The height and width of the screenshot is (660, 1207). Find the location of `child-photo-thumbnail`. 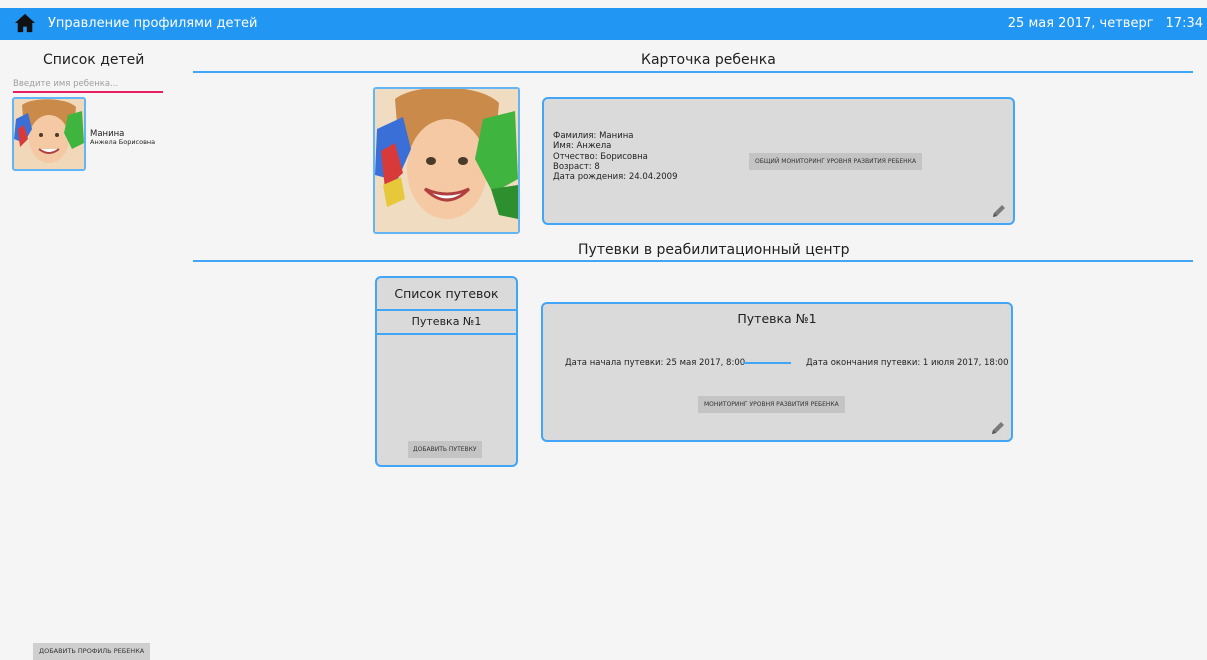

child-photo-thumbnail is located at coordinates (49, 134).